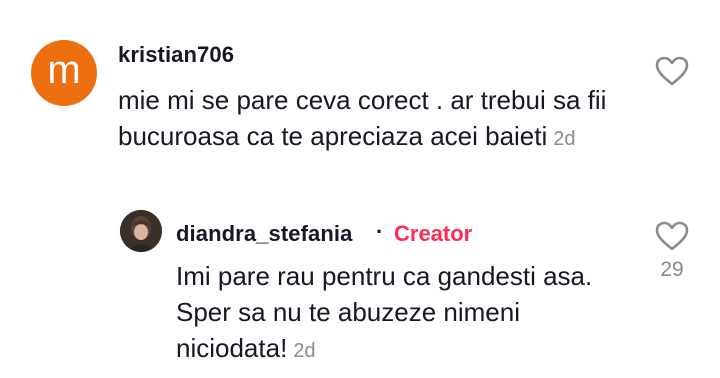 The height and width of the screenshot is (378, 720). I want to click on comment-username: kristian706, so click(176, 55).